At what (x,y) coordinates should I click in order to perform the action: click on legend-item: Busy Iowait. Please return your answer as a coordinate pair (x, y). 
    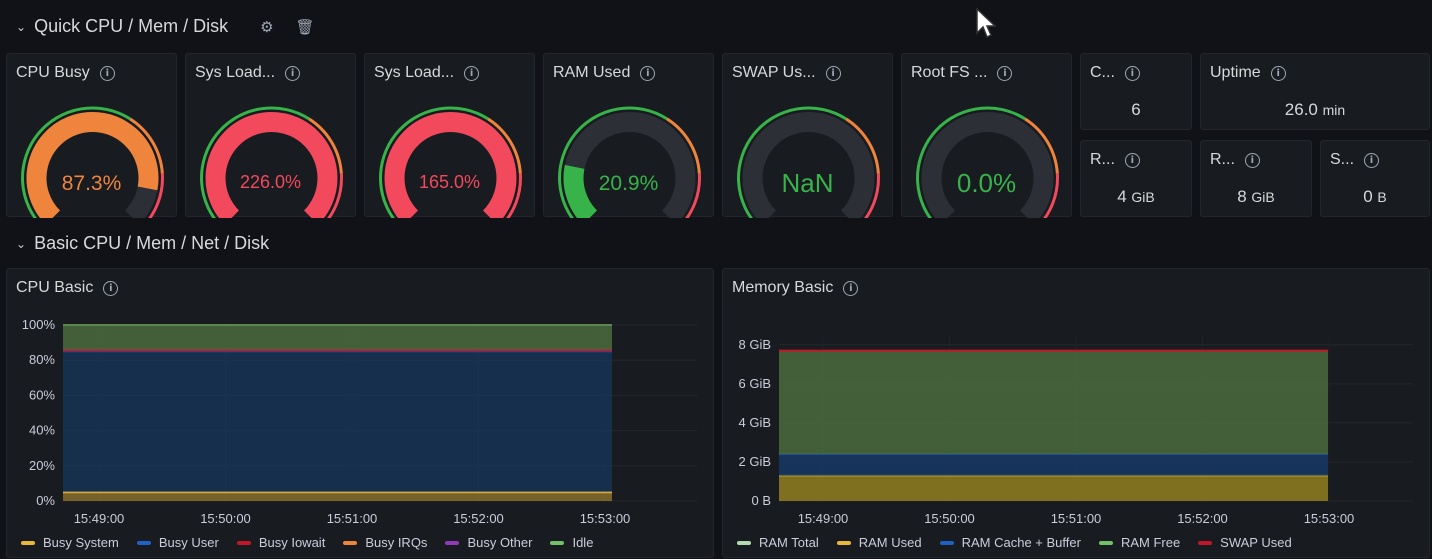
    Looking at the image, I should click on (281, 542).